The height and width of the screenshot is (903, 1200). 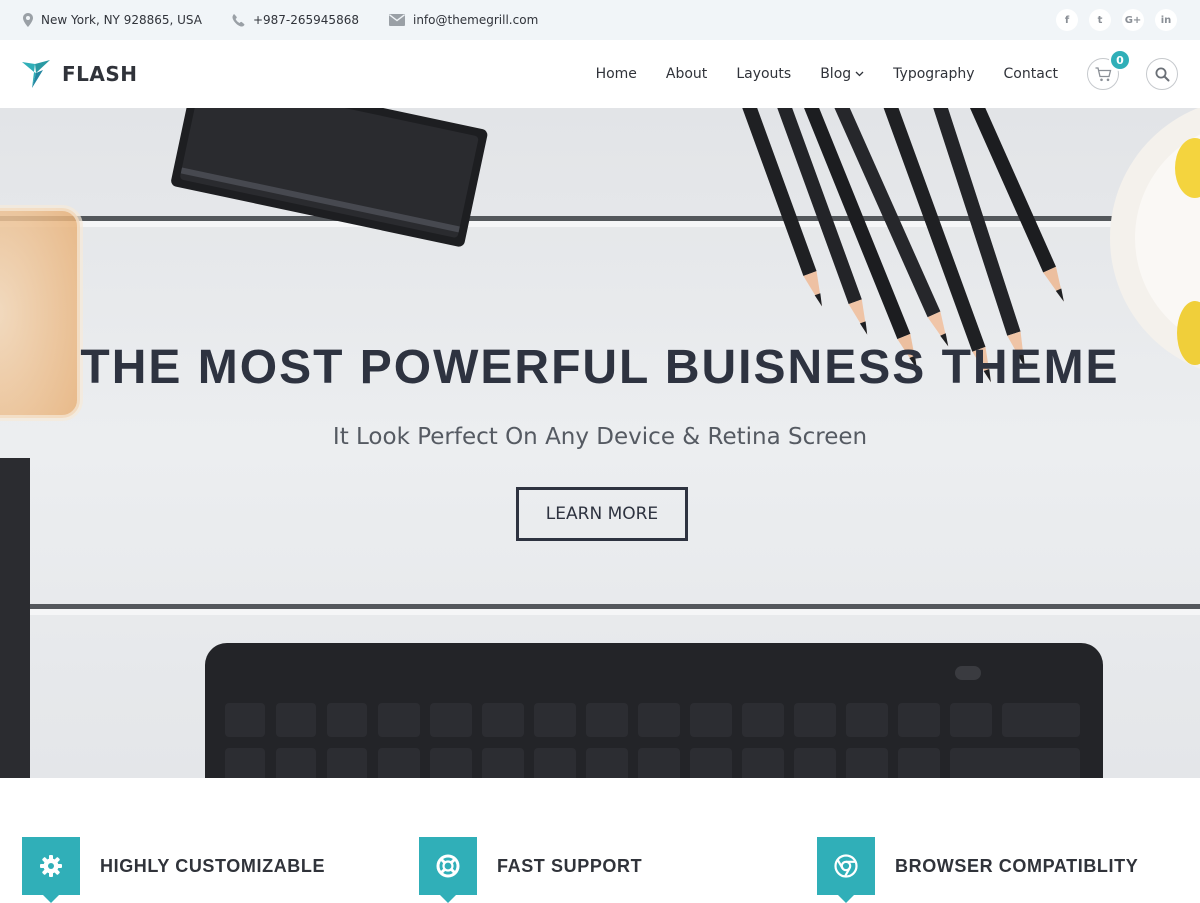 I want to click on feature-item: FAST SUPPORT, so click(x=531, y=870).